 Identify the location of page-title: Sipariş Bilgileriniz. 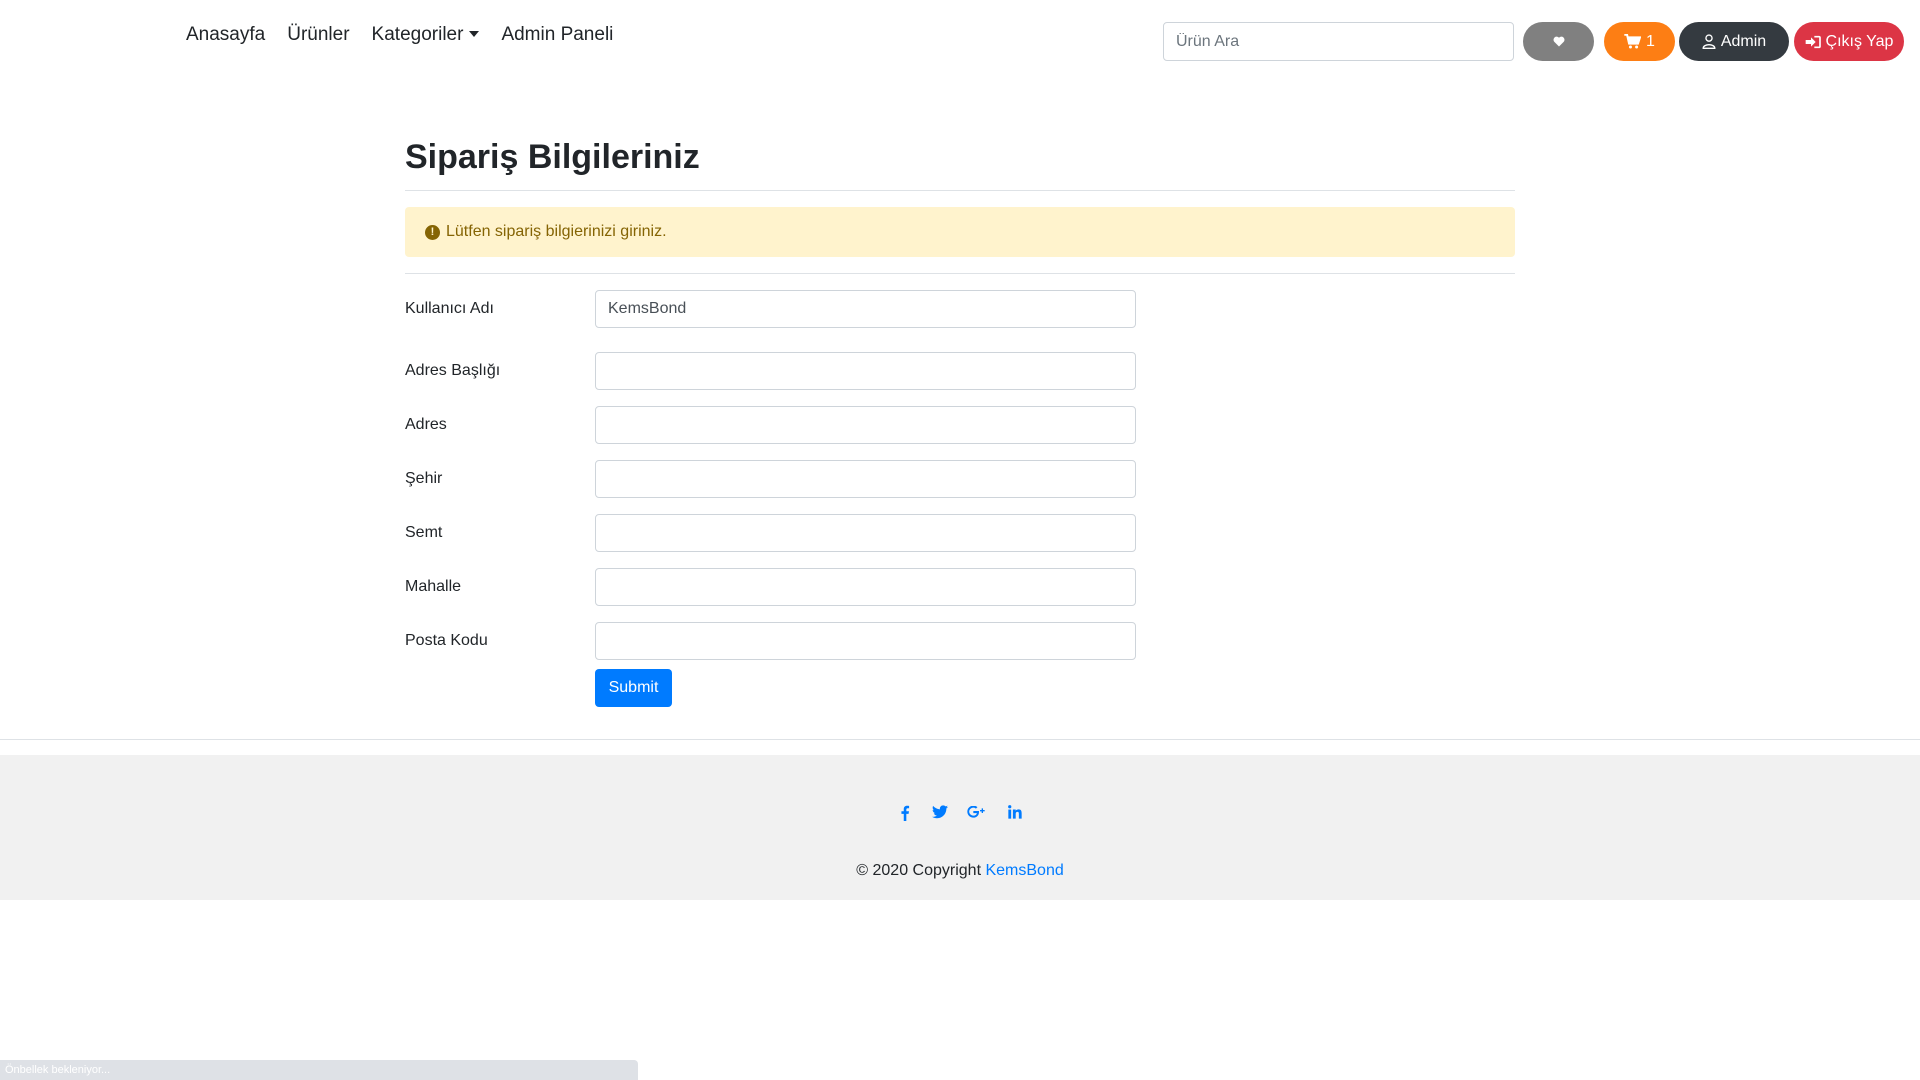
(552, 157).